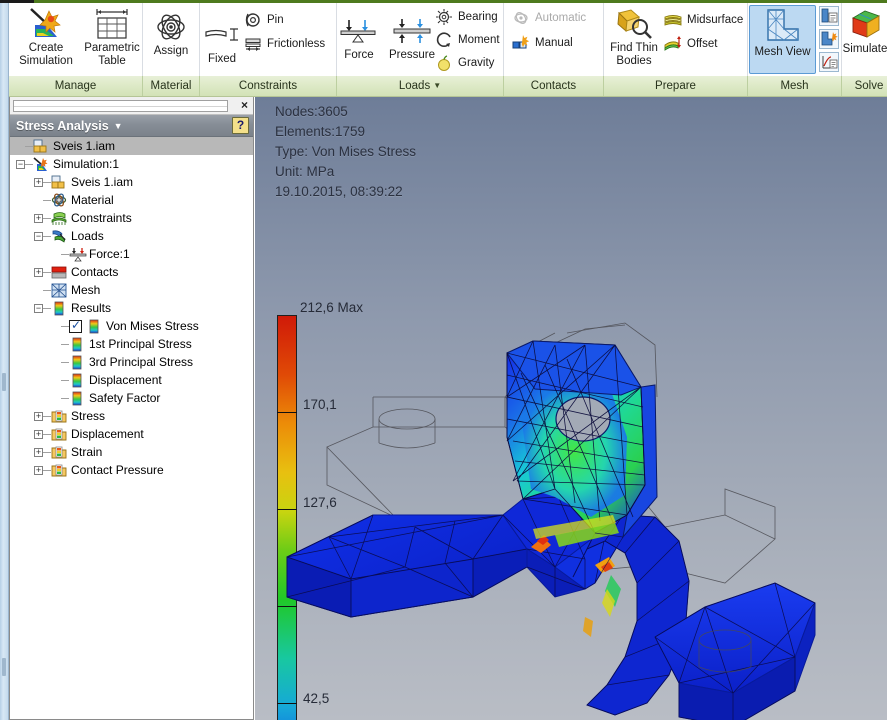 The height and width of the screenshot is (720, 887). I want to click on gravity-load-button: Gravity, so click(463, 63).